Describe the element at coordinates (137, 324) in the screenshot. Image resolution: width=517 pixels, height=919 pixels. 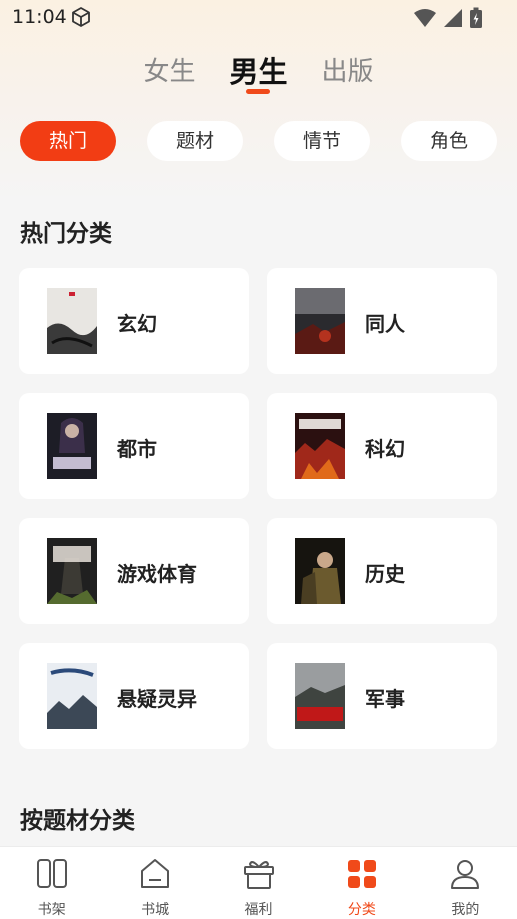
I see `category-label: 玄幻` at that location.